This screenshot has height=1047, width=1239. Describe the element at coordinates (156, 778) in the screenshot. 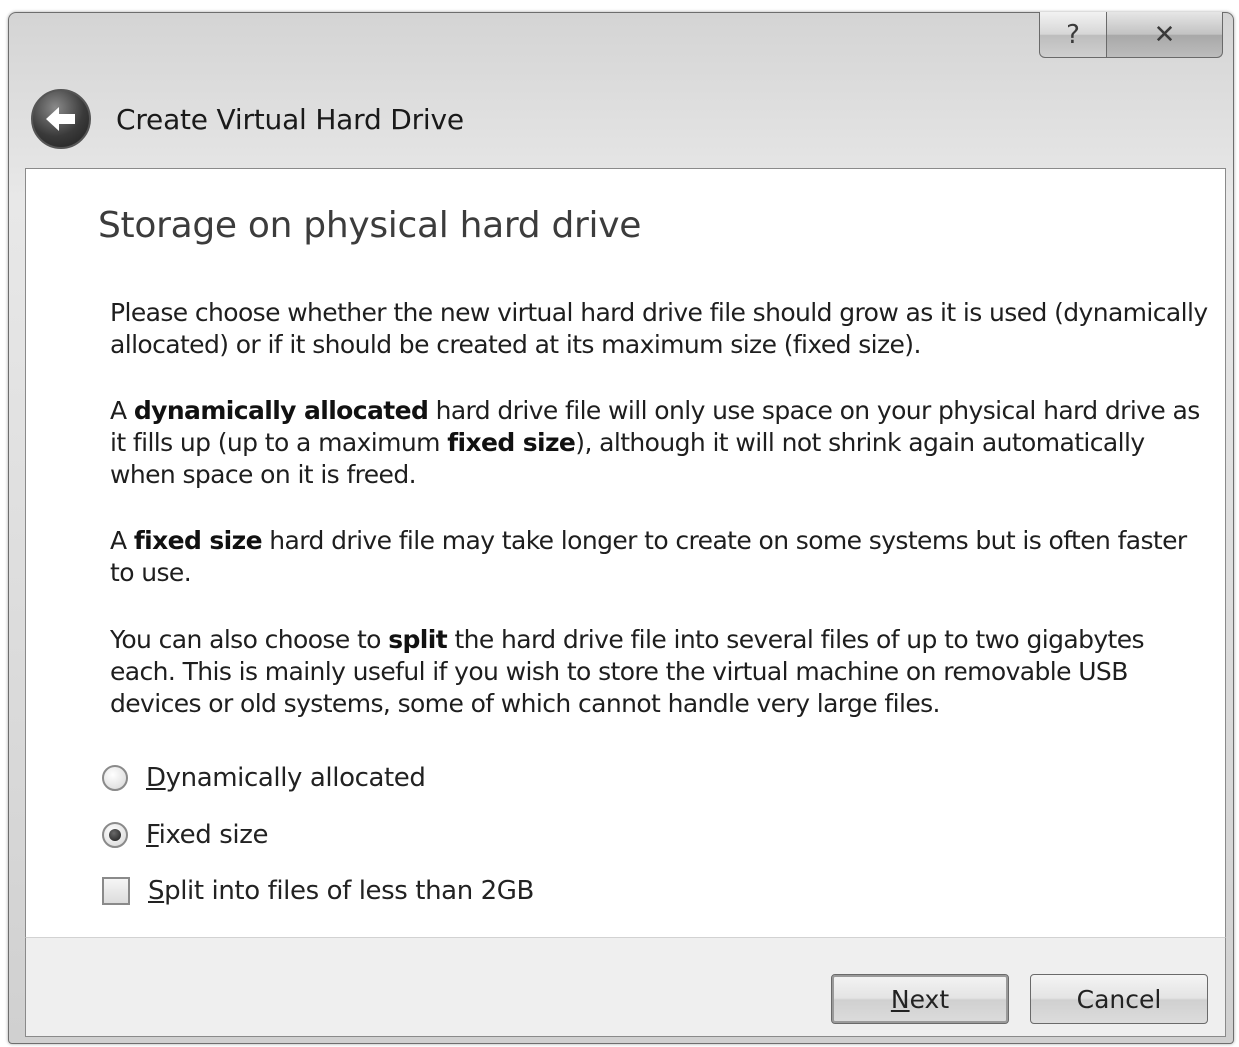

I see `mnemonic-char: D` at that location.